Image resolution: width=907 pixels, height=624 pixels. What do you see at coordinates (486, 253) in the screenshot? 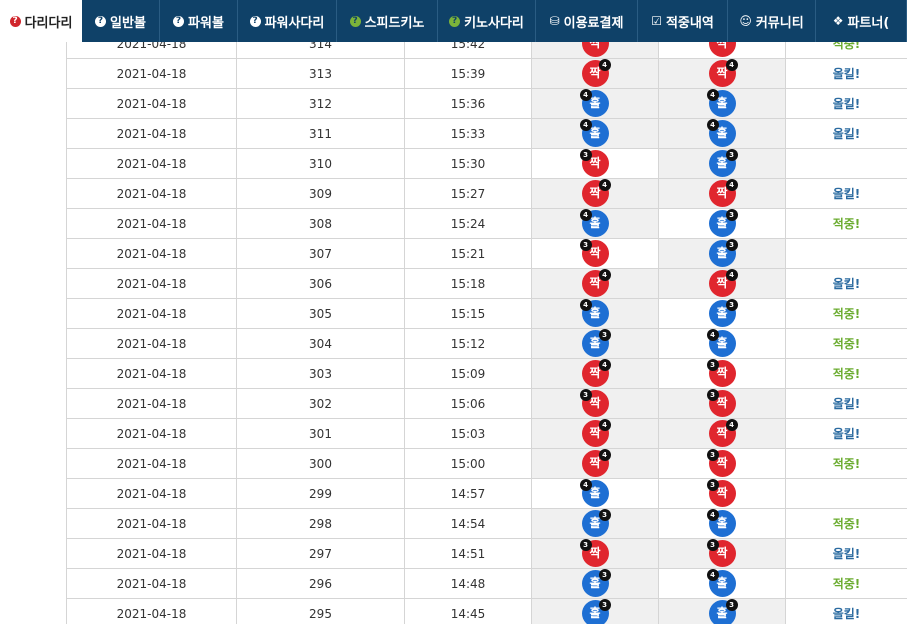
I see `table-row: 2021-04-18 307 15:21 짝 3 홀 3` at bounding box center [486, 253].